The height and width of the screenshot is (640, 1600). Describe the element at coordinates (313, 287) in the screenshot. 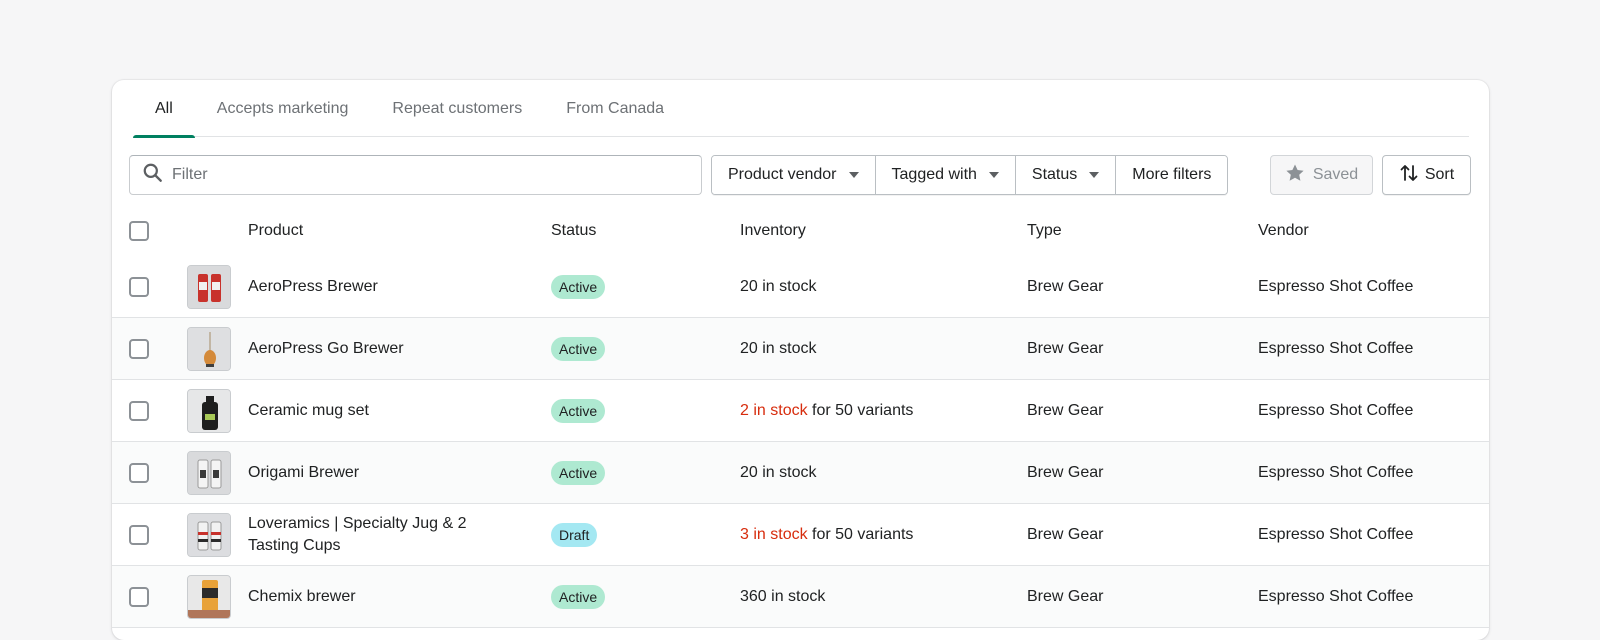

I see `product-name: AeroPress Brewer` at that location.